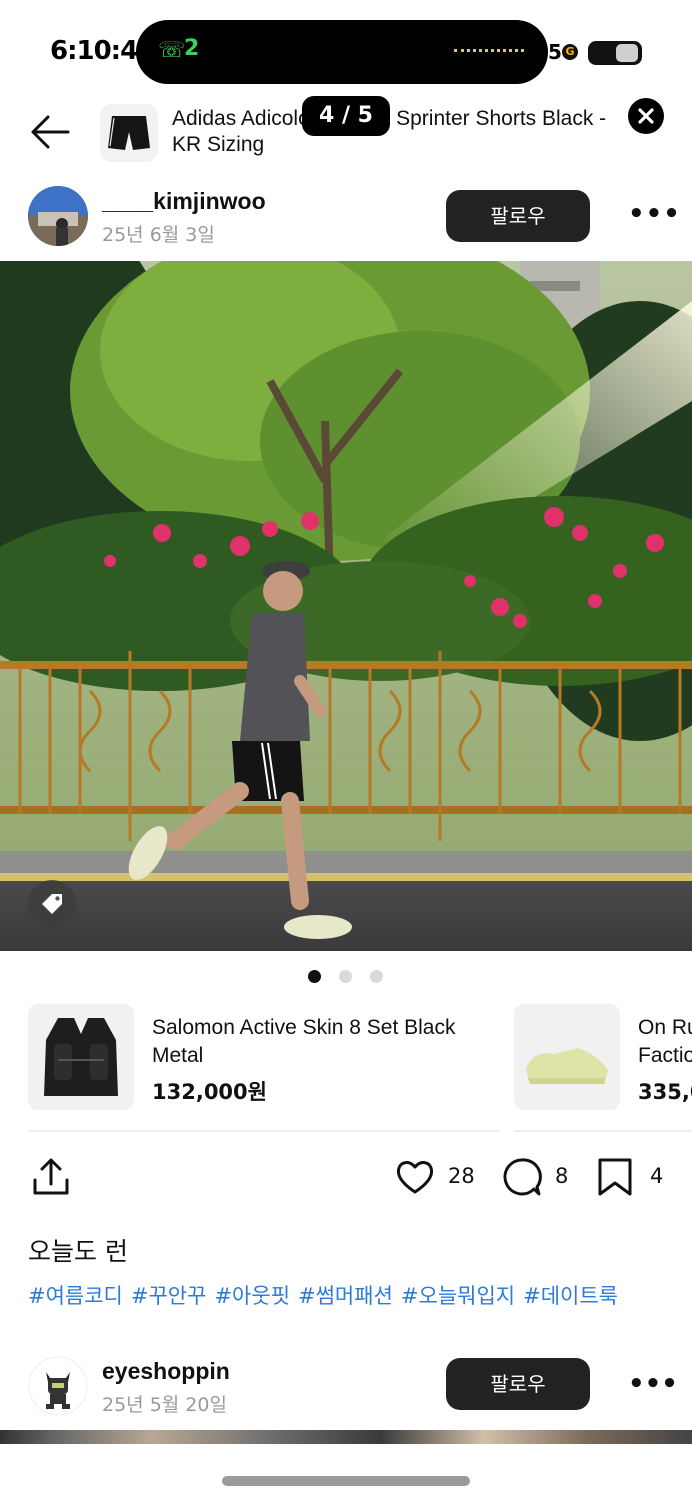 Image resolution: width=692 pixels, height=1500 pixels. What do you see at coordinates (164, 1405) in the screenshot?
I see `post-date: 25년 5월 20일` at bounding box center [164, 1405].